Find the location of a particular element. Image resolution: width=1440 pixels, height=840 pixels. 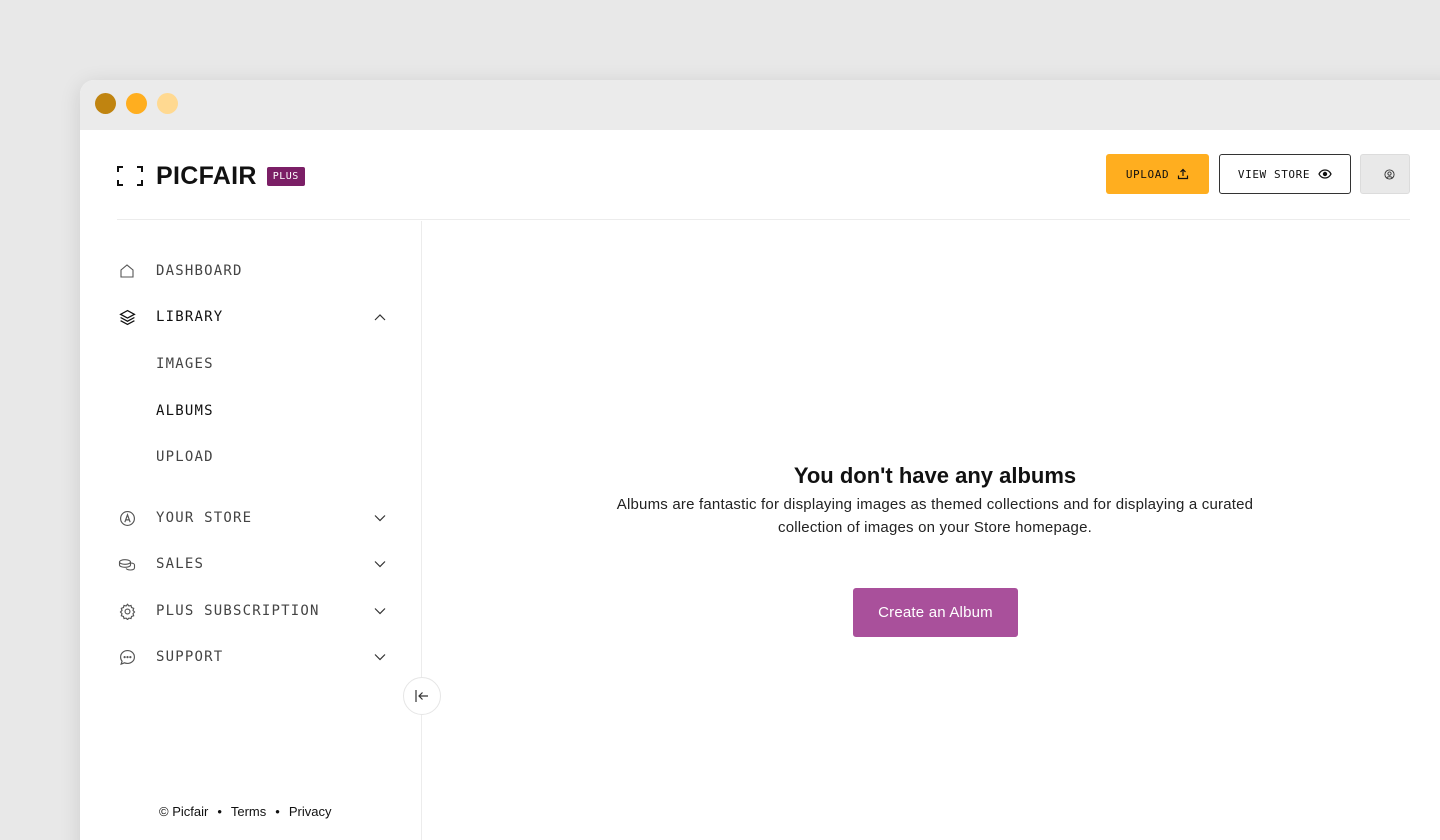

view-store-button-label: VIEW STORE is located at coordinates (1274, 174).